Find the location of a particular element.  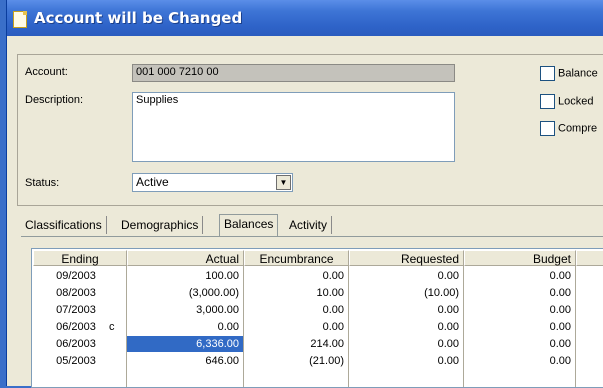

column-header-ending: Ending is located at coordinates (80, 258).